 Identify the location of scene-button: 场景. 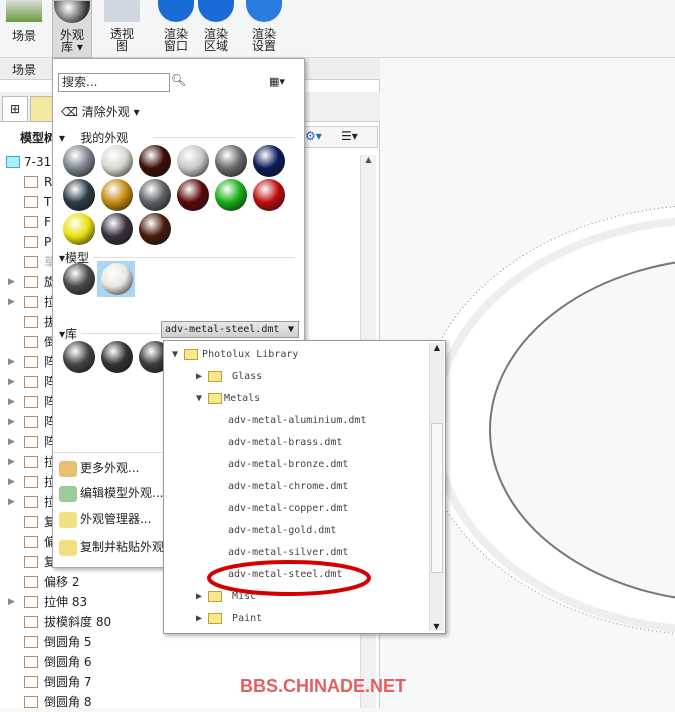
(24, 29).